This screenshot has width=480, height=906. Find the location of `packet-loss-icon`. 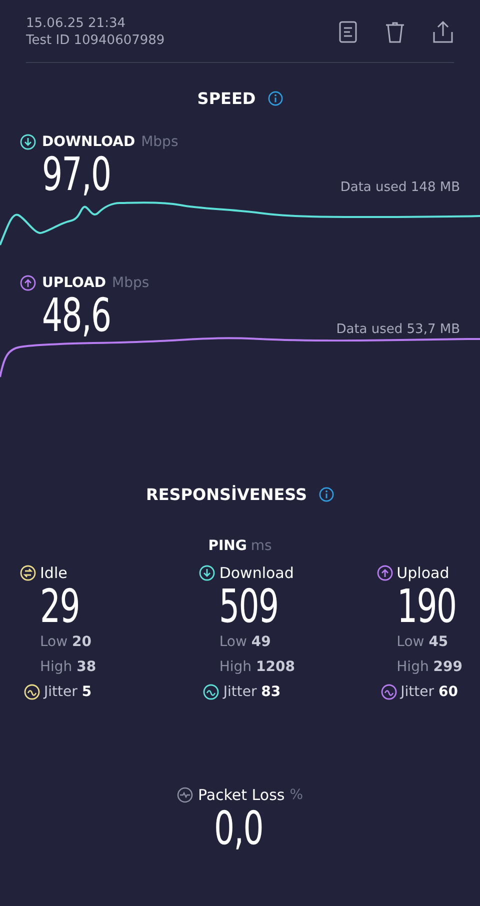

packet-loss-icon is located at coordinates (184, 794).